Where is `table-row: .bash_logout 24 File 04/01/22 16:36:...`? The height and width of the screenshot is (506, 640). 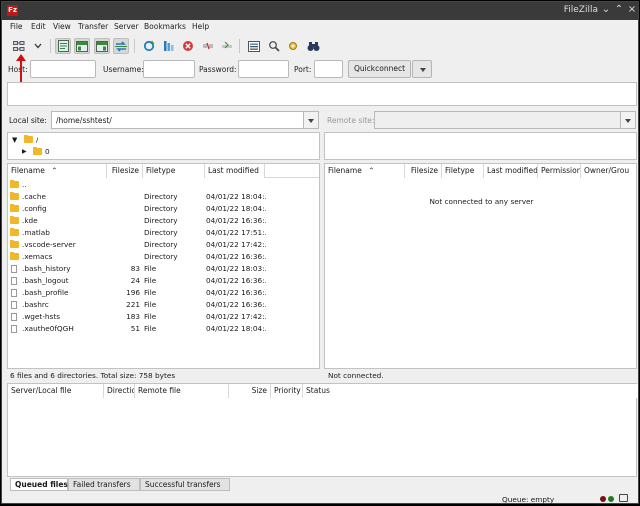 table-row: .bash_logout 24 File 04/01/22 16:36:... is located at coordinates (163, 281).